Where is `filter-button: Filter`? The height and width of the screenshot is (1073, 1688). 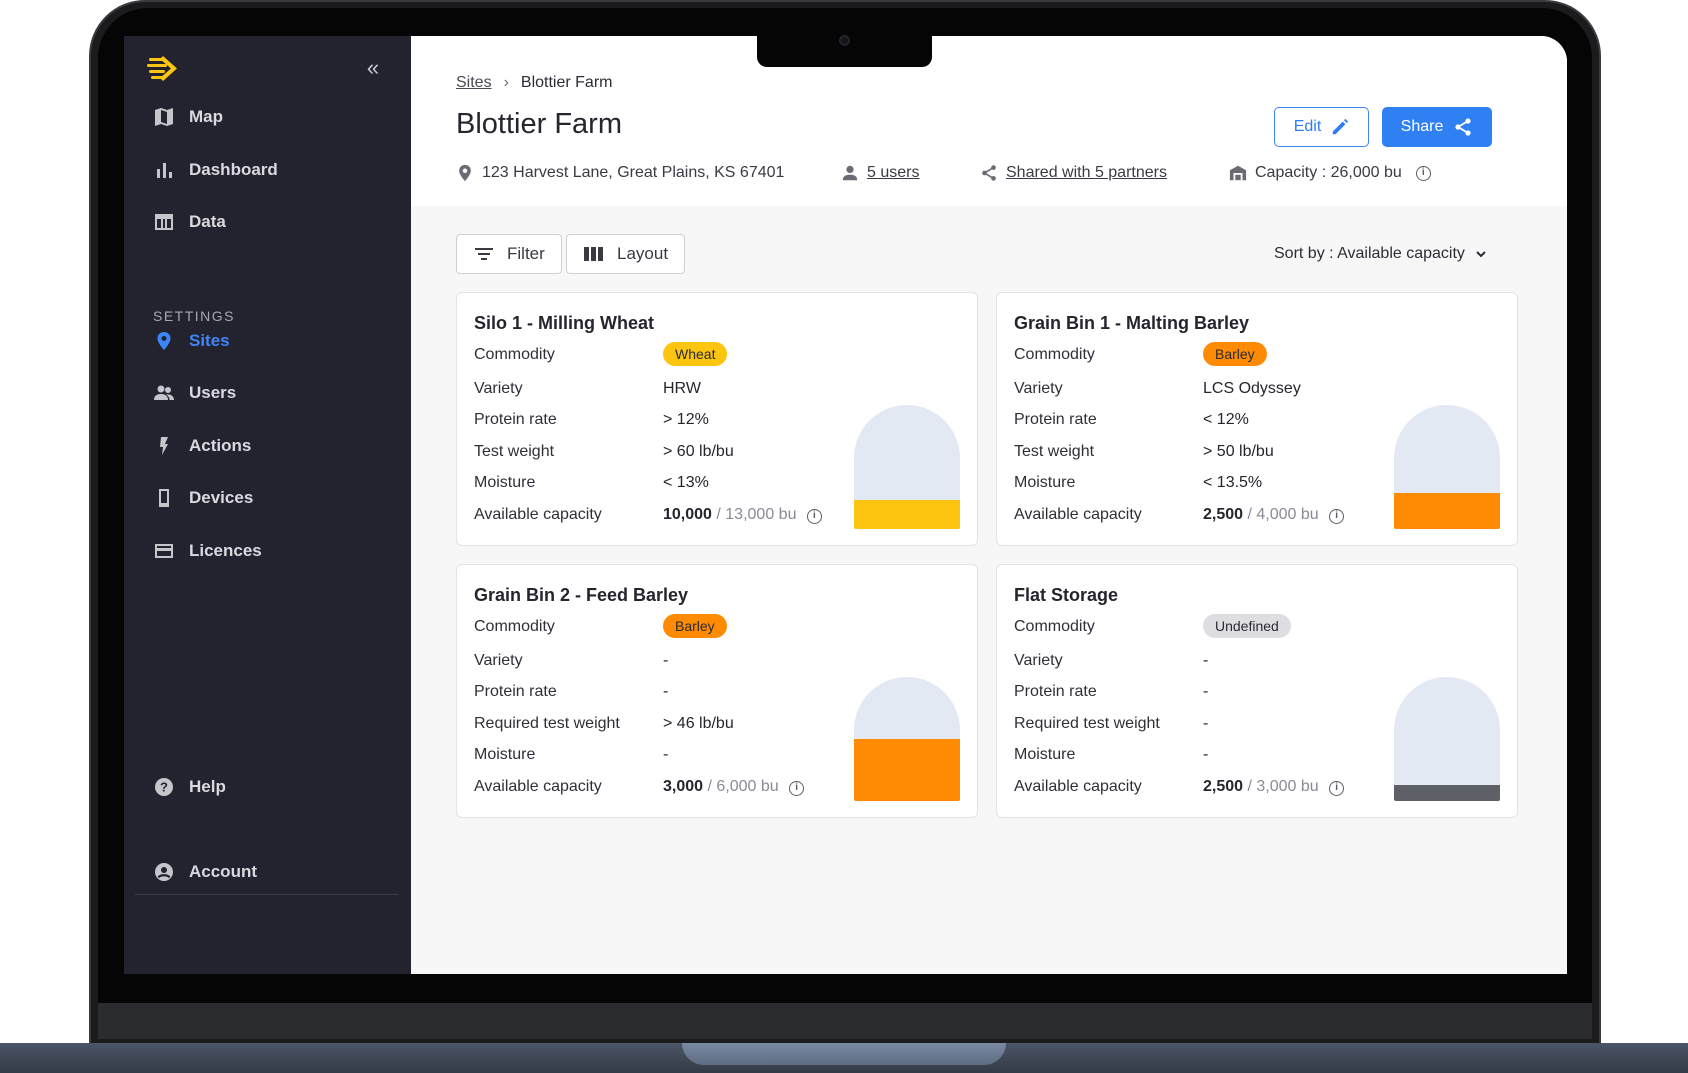
filter-button: Filter is located at coordinates (509, 254).